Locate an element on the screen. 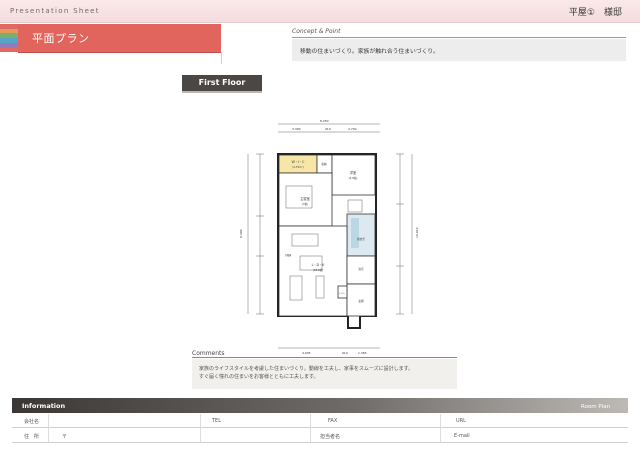 This screenshot has height=452, width=640. floor-tab-shadow is located at coordinates (222, 92).